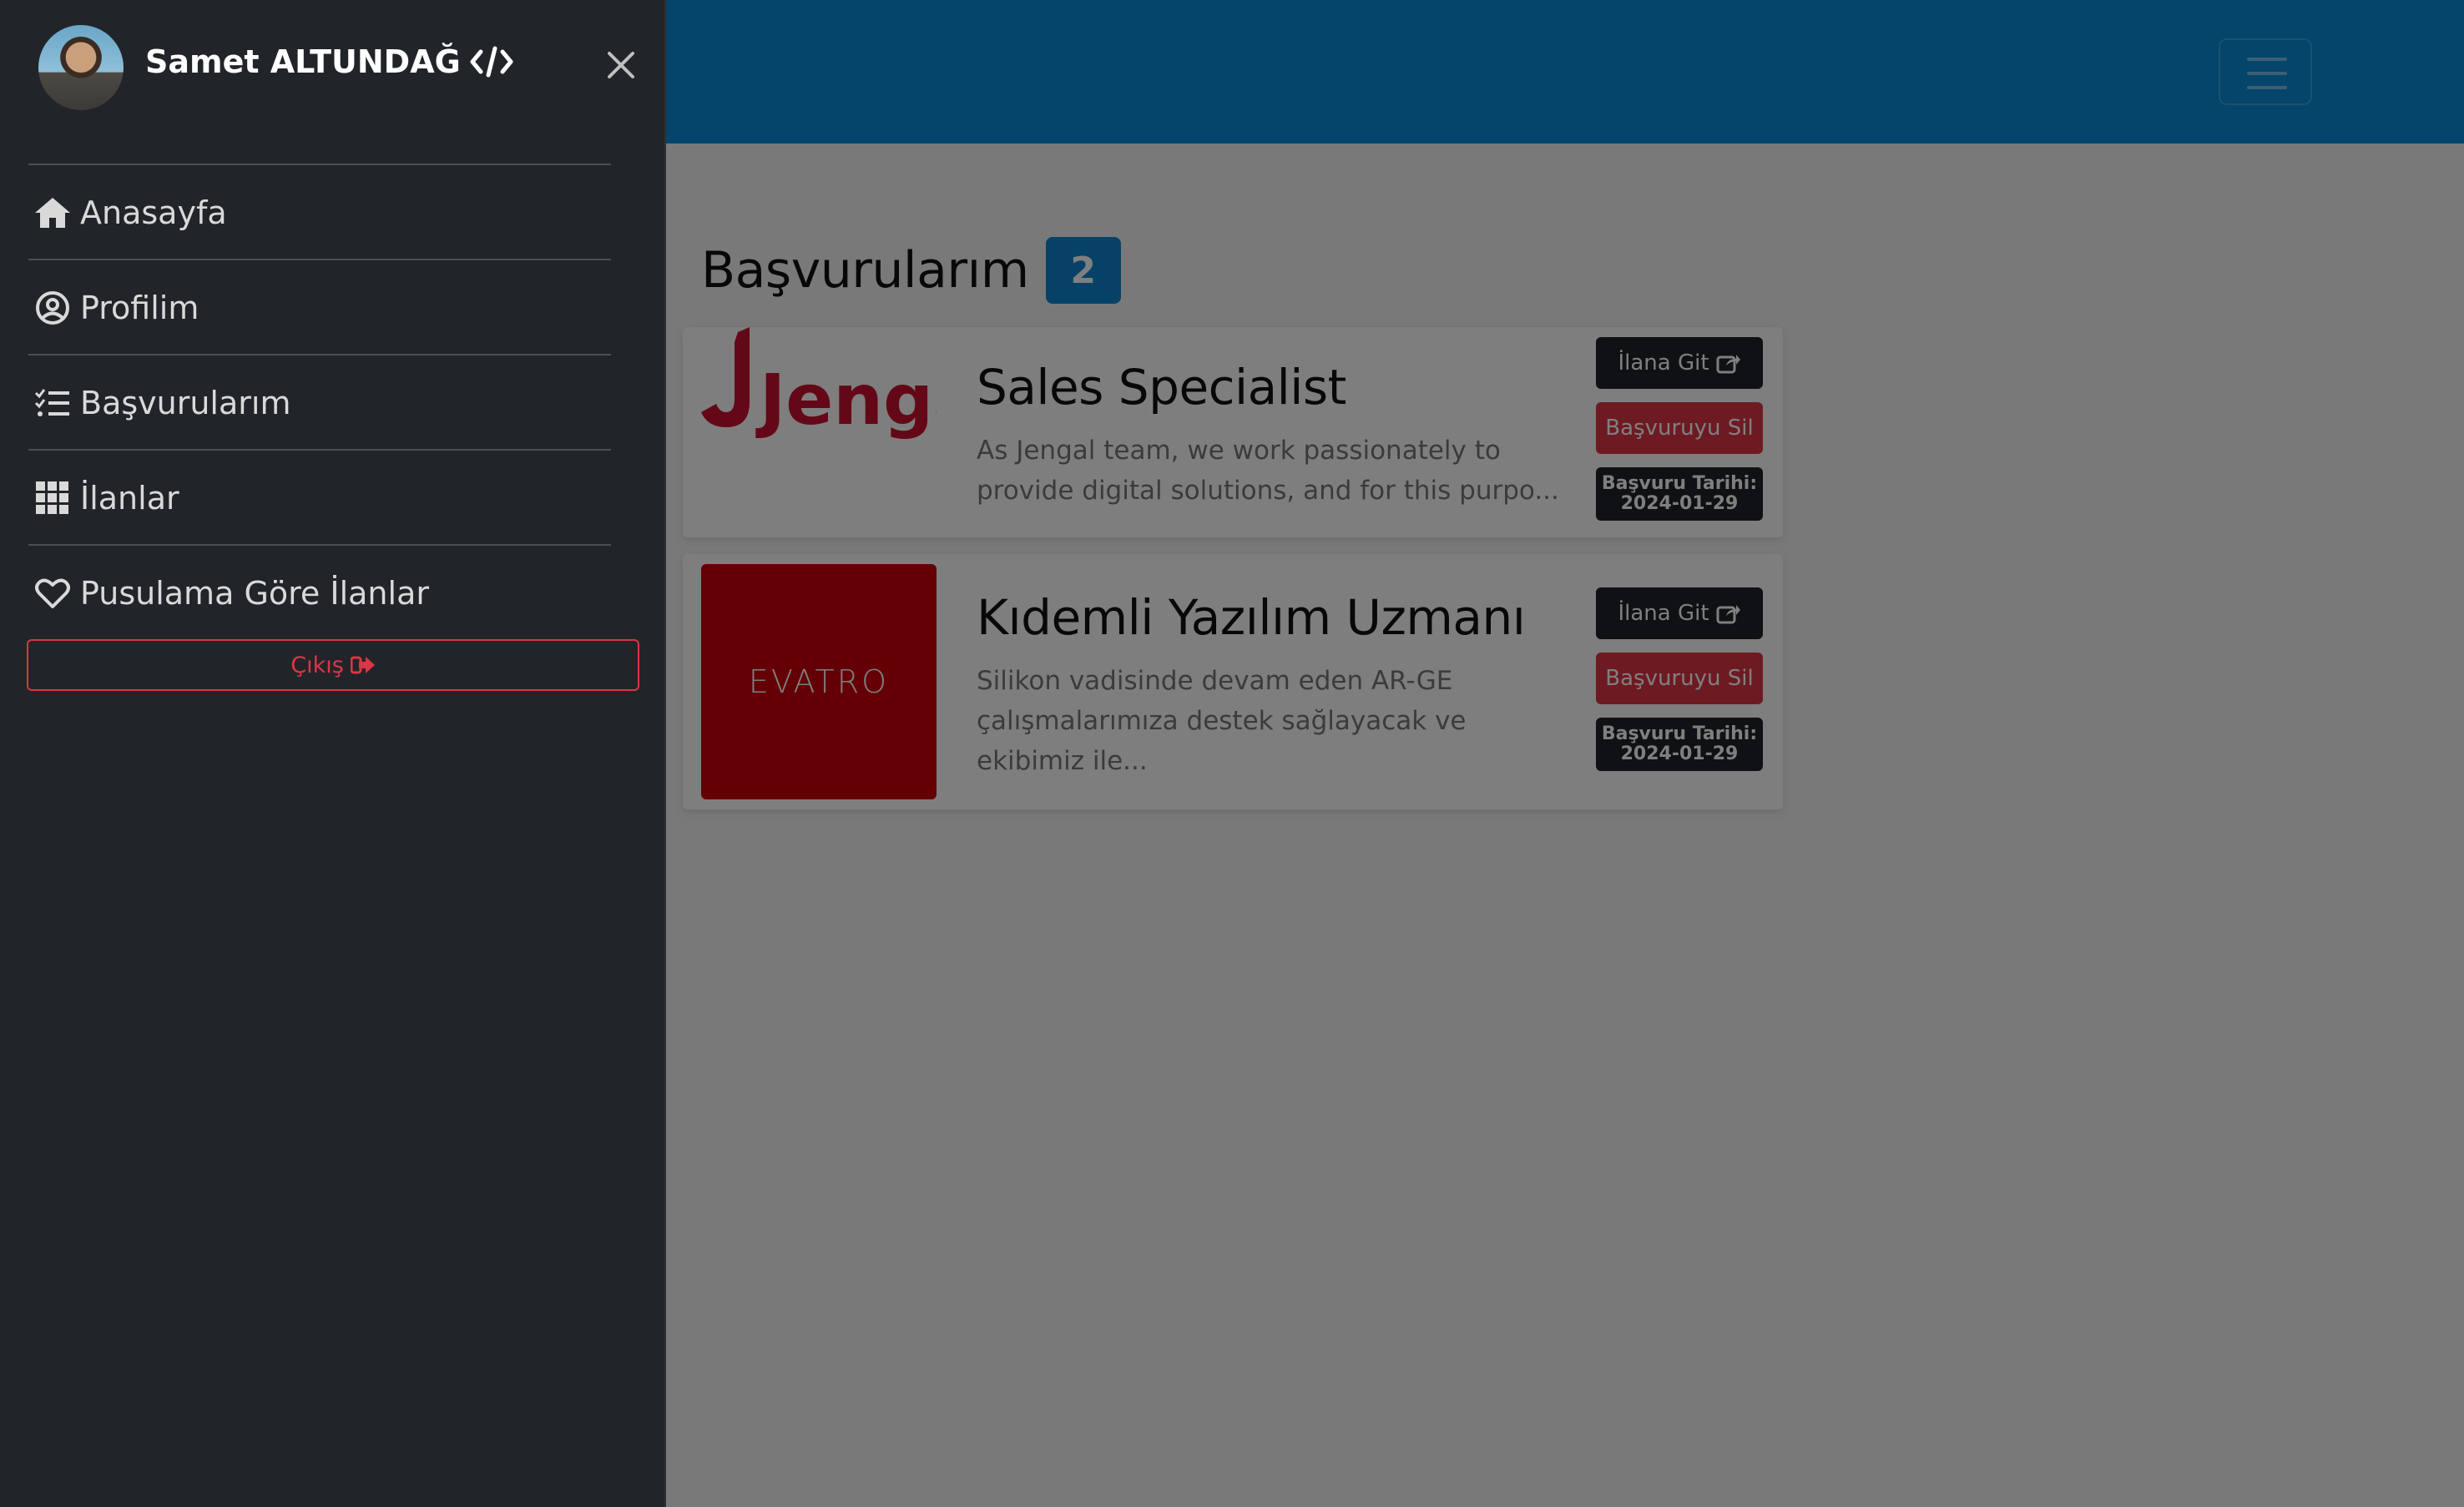 This screenshot has width=2464, height=1507. I want to click on sidebar-item-profilim: Profilim, so click(116, 308).